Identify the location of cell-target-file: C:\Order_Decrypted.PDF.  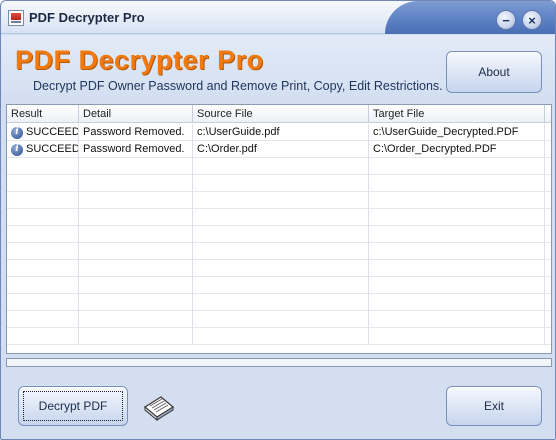
(457, 149).